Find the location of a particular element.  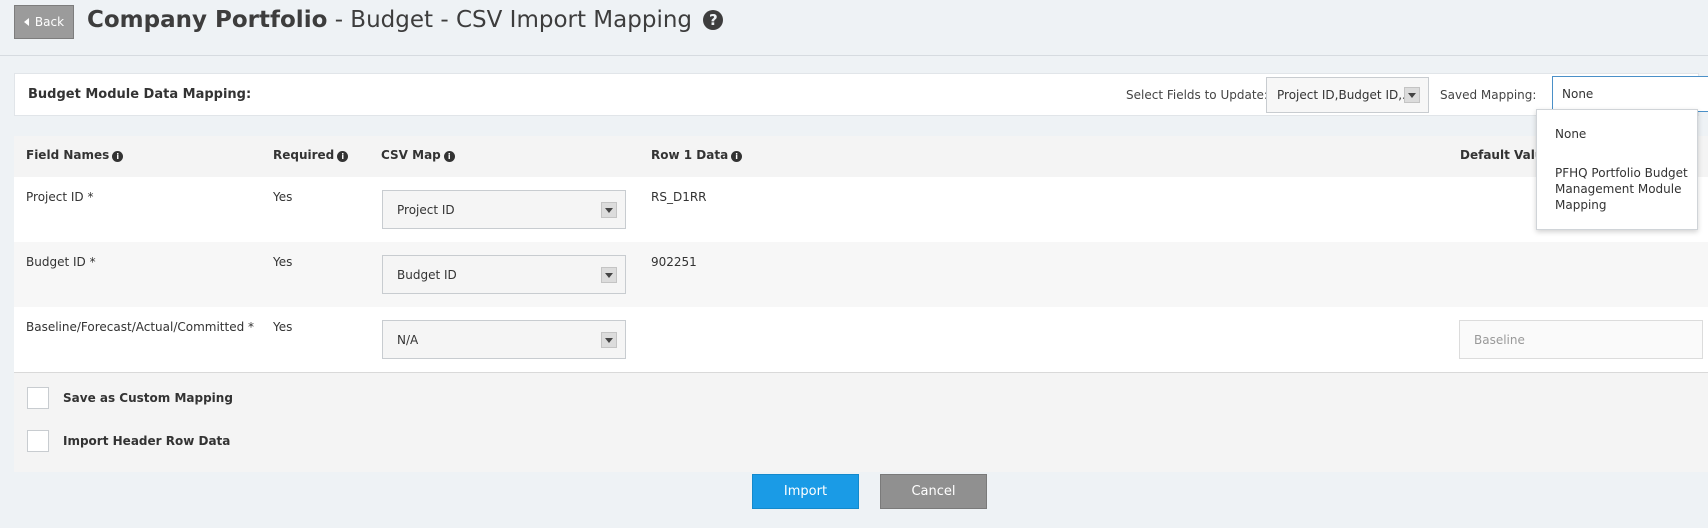

header-required: Required i is located at coordinates (311, 155).